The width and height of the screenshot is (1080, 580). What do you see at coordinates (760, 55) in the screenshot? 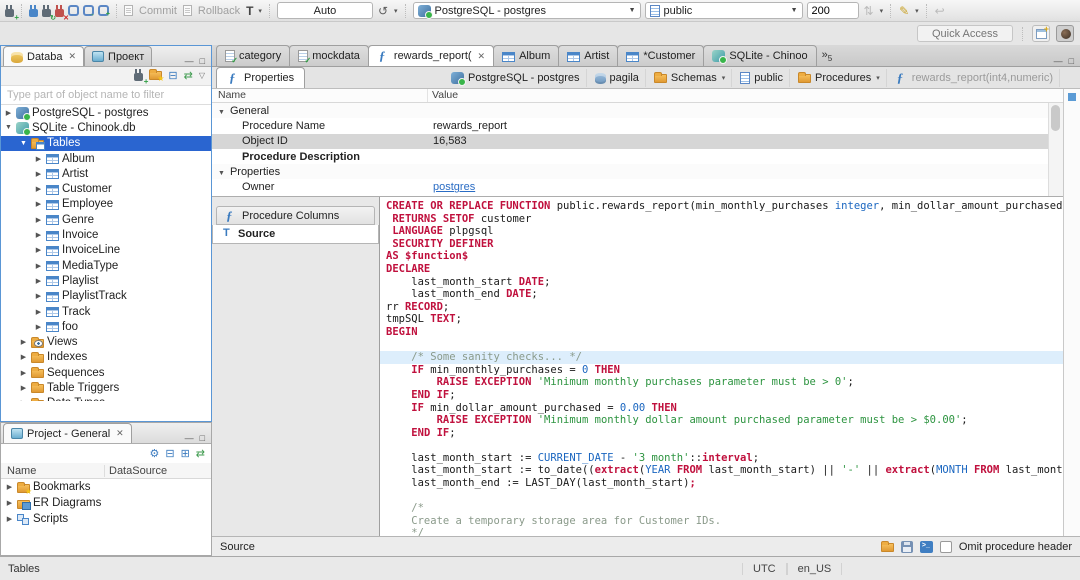
I see `editor-tab-sqlite-chinoo: SQLite - Chinoo` at bounding box center [760, 55].